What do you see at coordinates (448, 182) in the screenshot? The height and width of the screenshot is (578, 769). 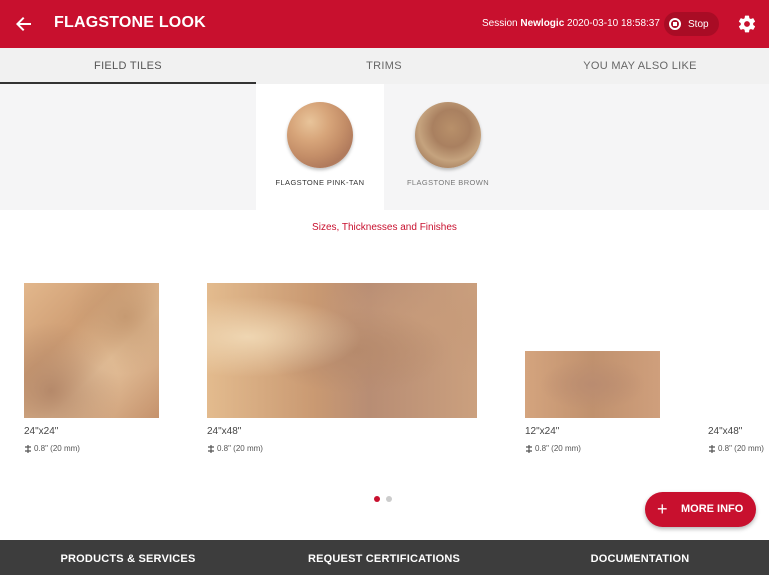 I see `color-swatch-label: FLAGSTONE BROWN` at bounding box center [448, 182].